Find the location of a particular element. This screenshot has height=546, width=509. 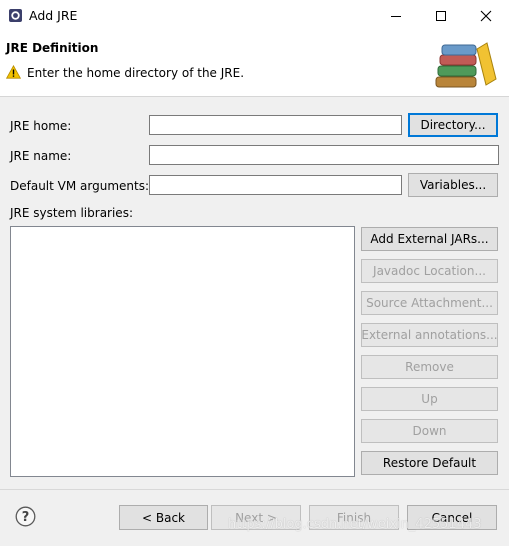

maximize-button is located at coordinates (441, 15).